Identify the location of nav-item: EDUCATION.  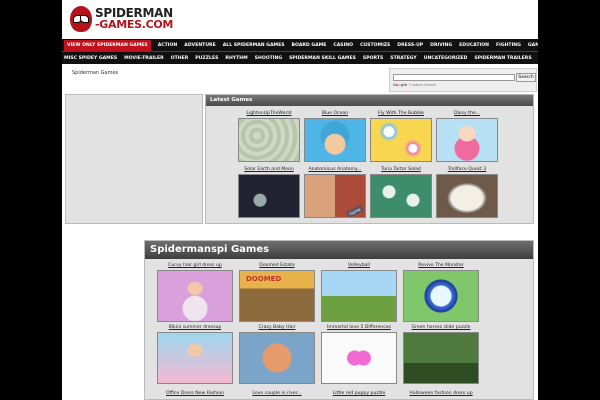
(474, 45).